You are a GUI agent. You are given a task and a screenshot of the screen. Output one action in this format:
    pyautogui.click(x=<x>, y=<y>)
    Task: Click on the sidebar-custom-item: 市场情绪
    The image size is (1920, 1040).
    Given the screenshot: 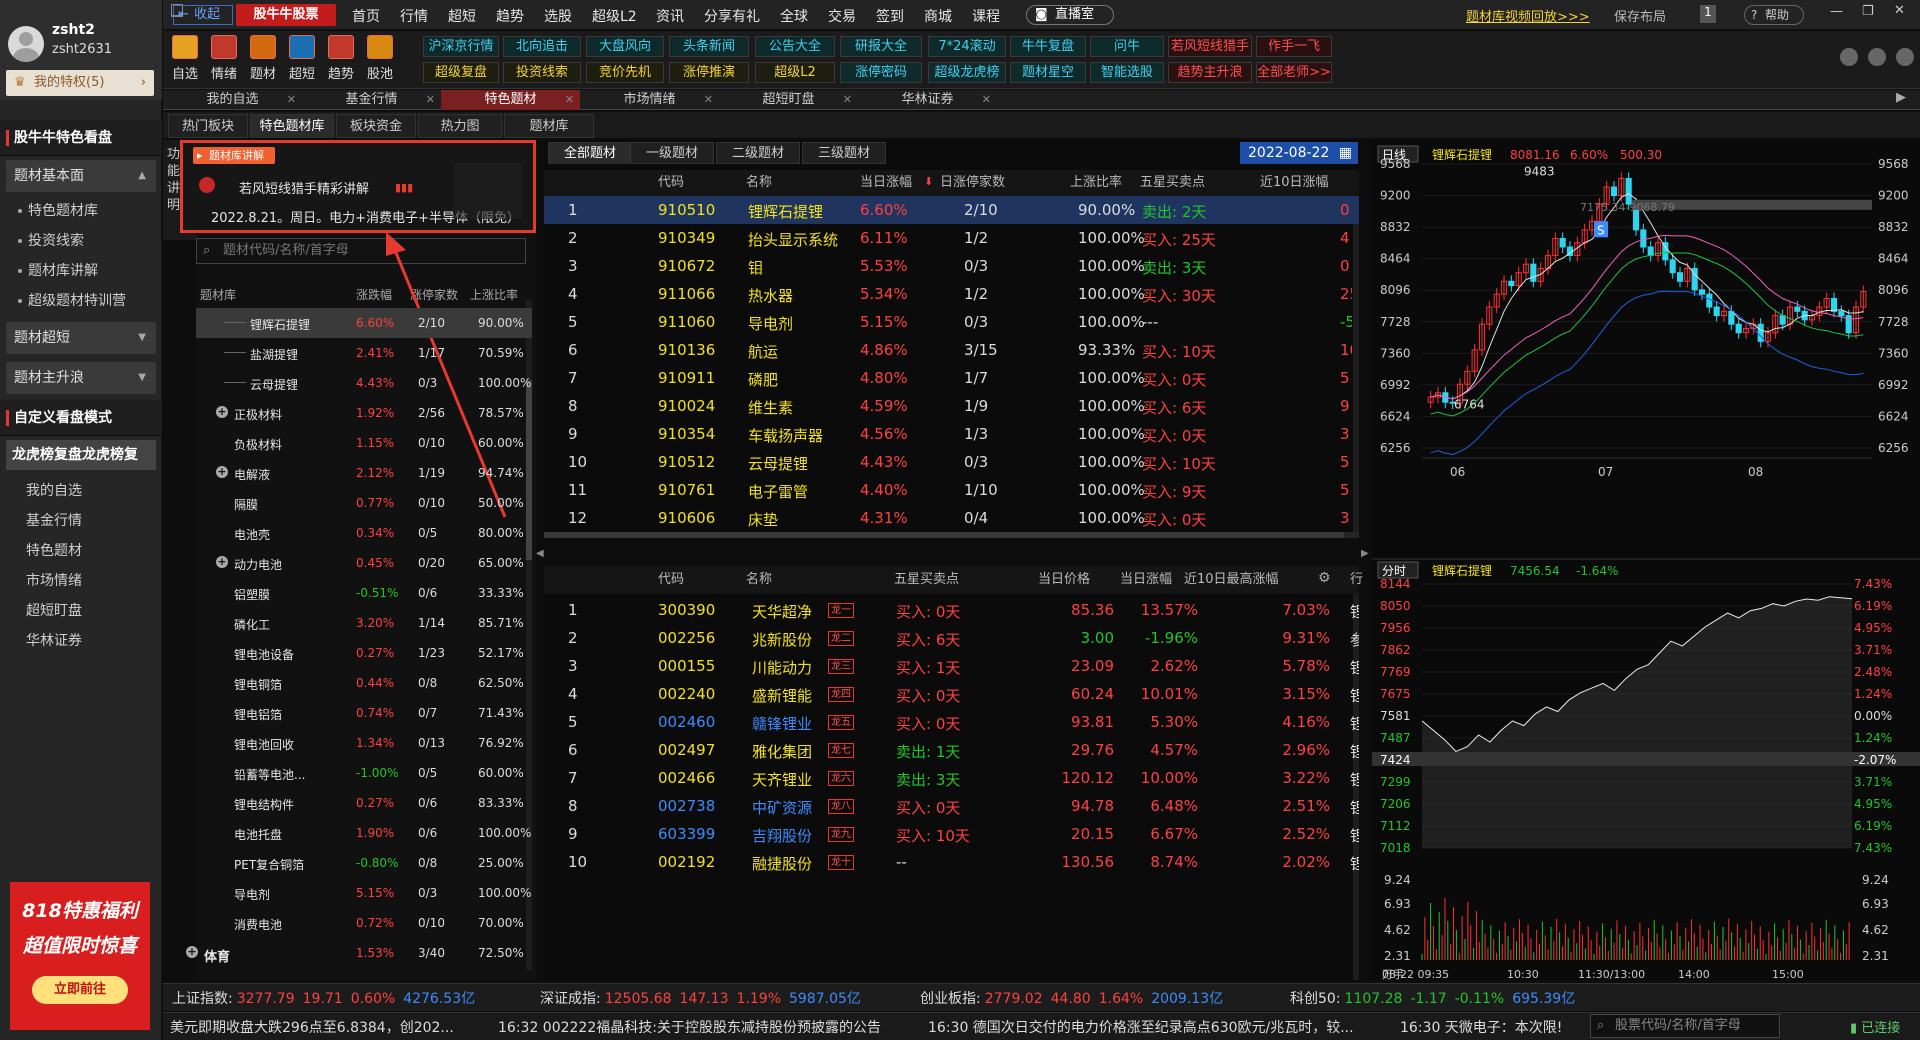 What is the action you would take?
    pyautogui.click(x=54, y=580)
    